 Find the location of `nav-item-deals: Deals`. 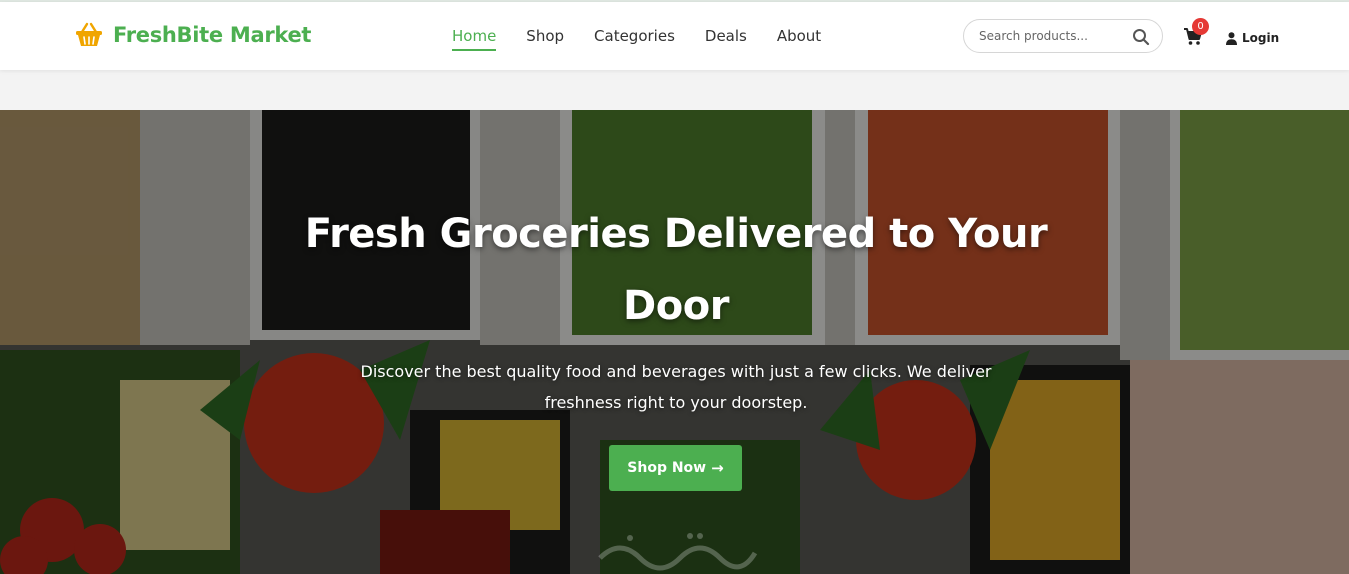

nav-item-deals: Deals is located at coordinates (726, 39).